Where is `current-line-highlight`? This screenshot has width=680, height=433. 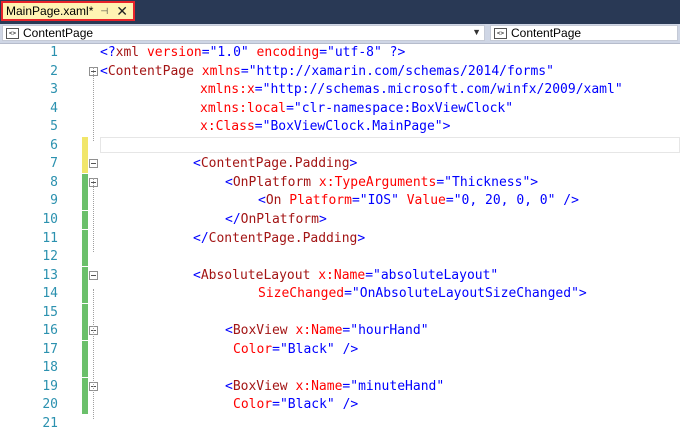
current-line-highlight is located at coordinates (390, 144).